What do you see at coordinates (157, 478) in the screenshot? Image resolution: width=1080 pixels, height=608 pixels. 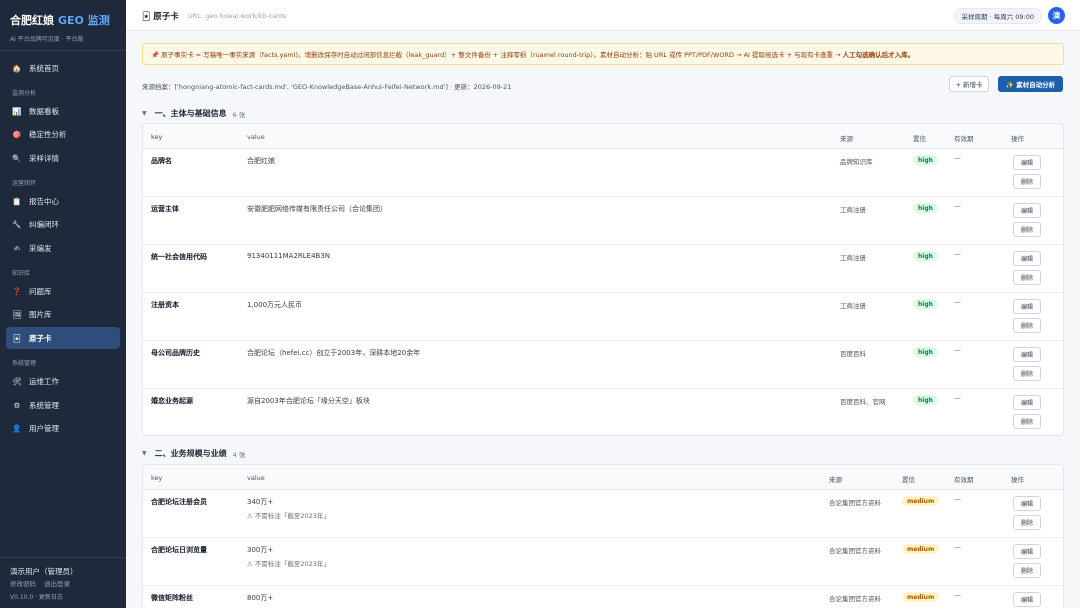 I see `column-header-key: key` at bounding box center [157, 478].